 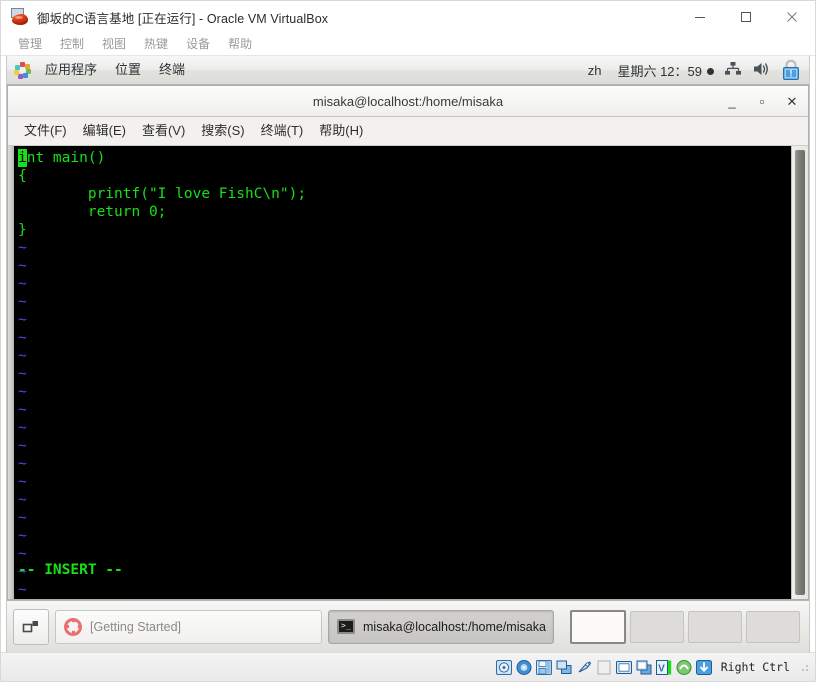 I want to click on virtualization-icon: V, so click(x=664, y=667).